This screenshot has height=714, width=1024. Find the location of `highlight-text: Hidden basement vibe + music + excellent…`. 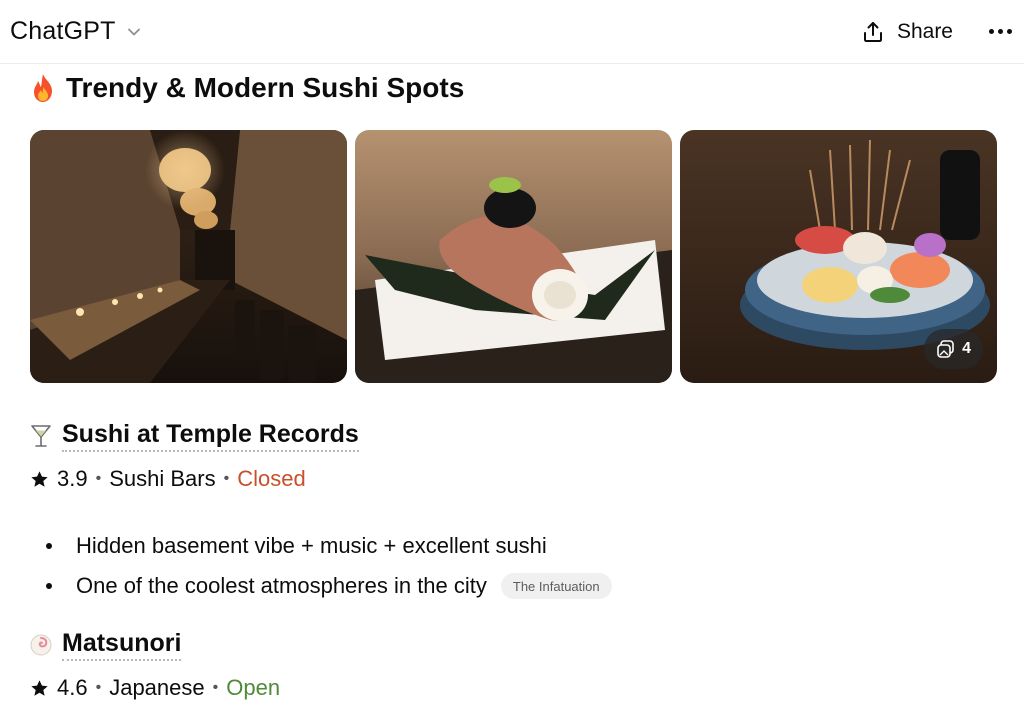

highlight-text: Hidden basement vibe + music + excellent… is located at coordinates (311, 545).